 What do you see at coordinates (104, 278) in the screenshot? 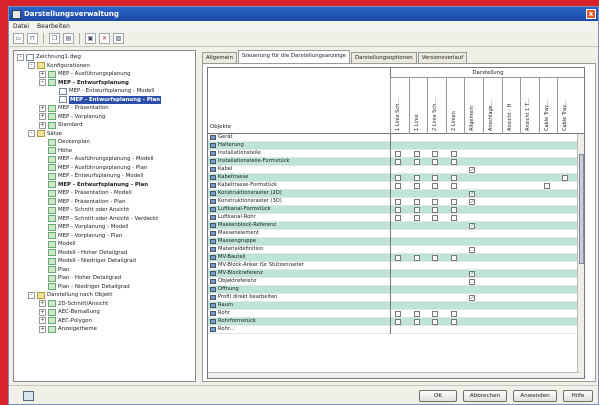
I see `tree-item: Plan - Hoher Detailgrad` at bounding box center [104, 278].